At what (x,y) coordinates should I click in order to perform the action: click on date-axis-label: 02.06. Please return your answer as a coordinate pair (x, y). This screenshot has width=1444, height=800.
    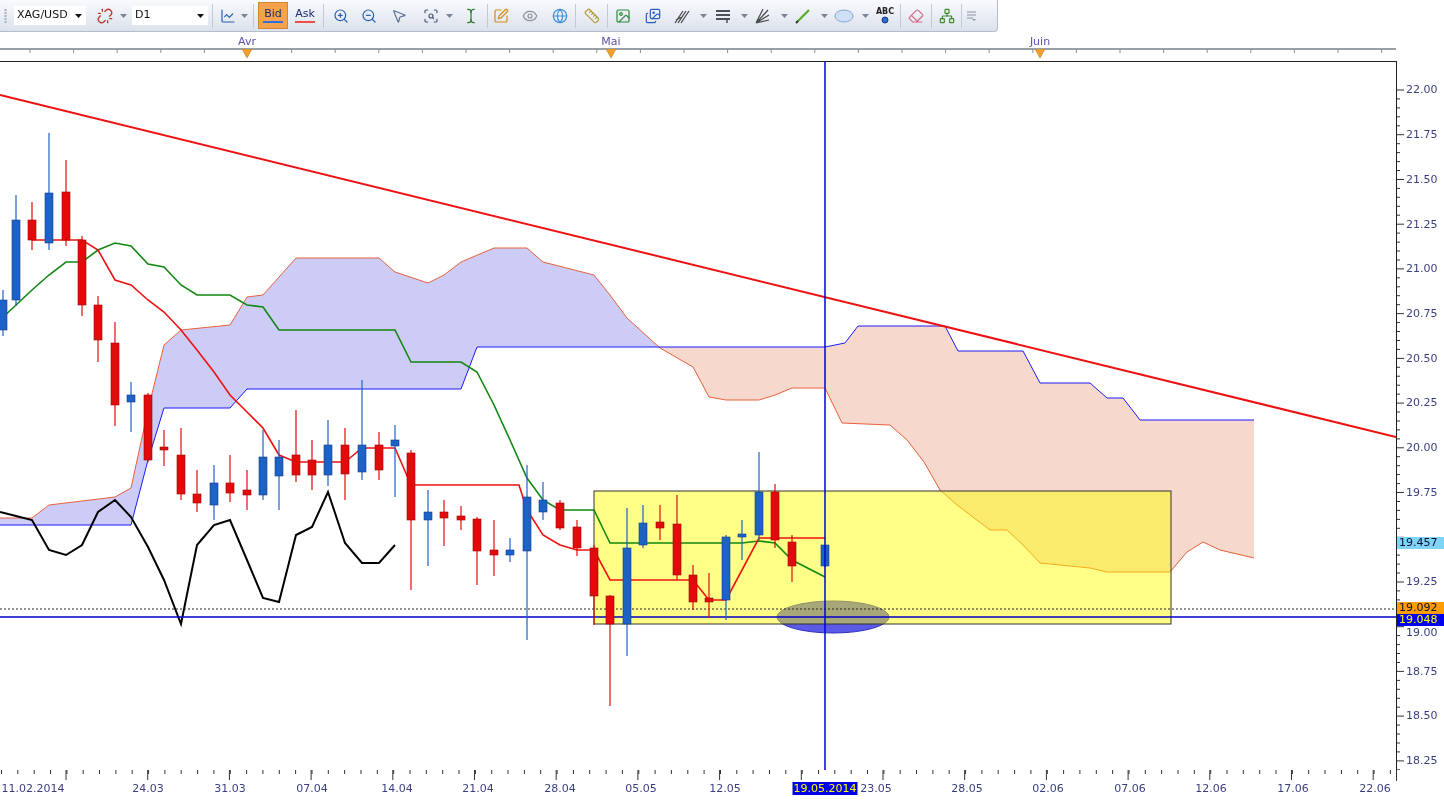
    Looking at the image, I should click on (1048, 788).